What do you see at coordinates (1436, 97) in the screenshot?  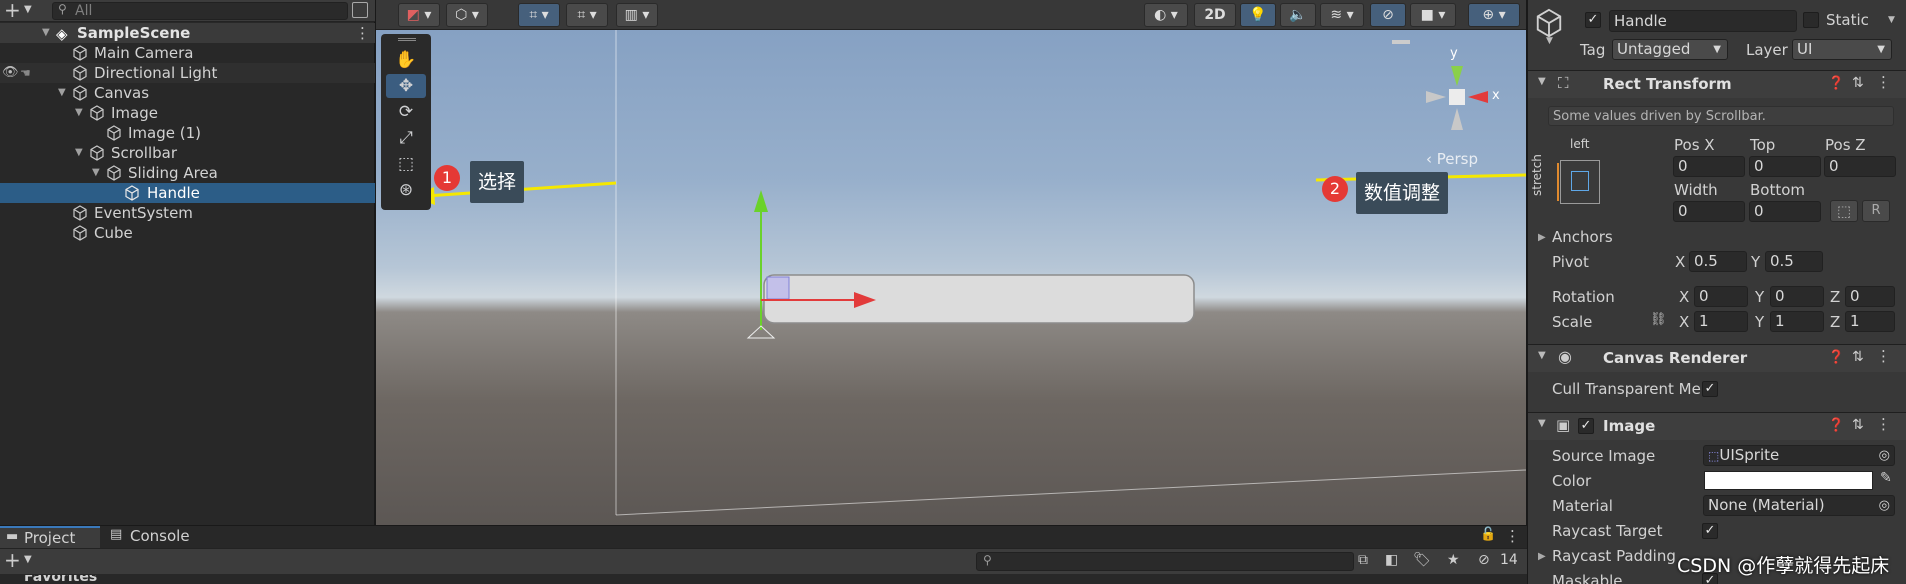 I see `orientation-gizmo-neg-x` at bounding box center [1436, 97].